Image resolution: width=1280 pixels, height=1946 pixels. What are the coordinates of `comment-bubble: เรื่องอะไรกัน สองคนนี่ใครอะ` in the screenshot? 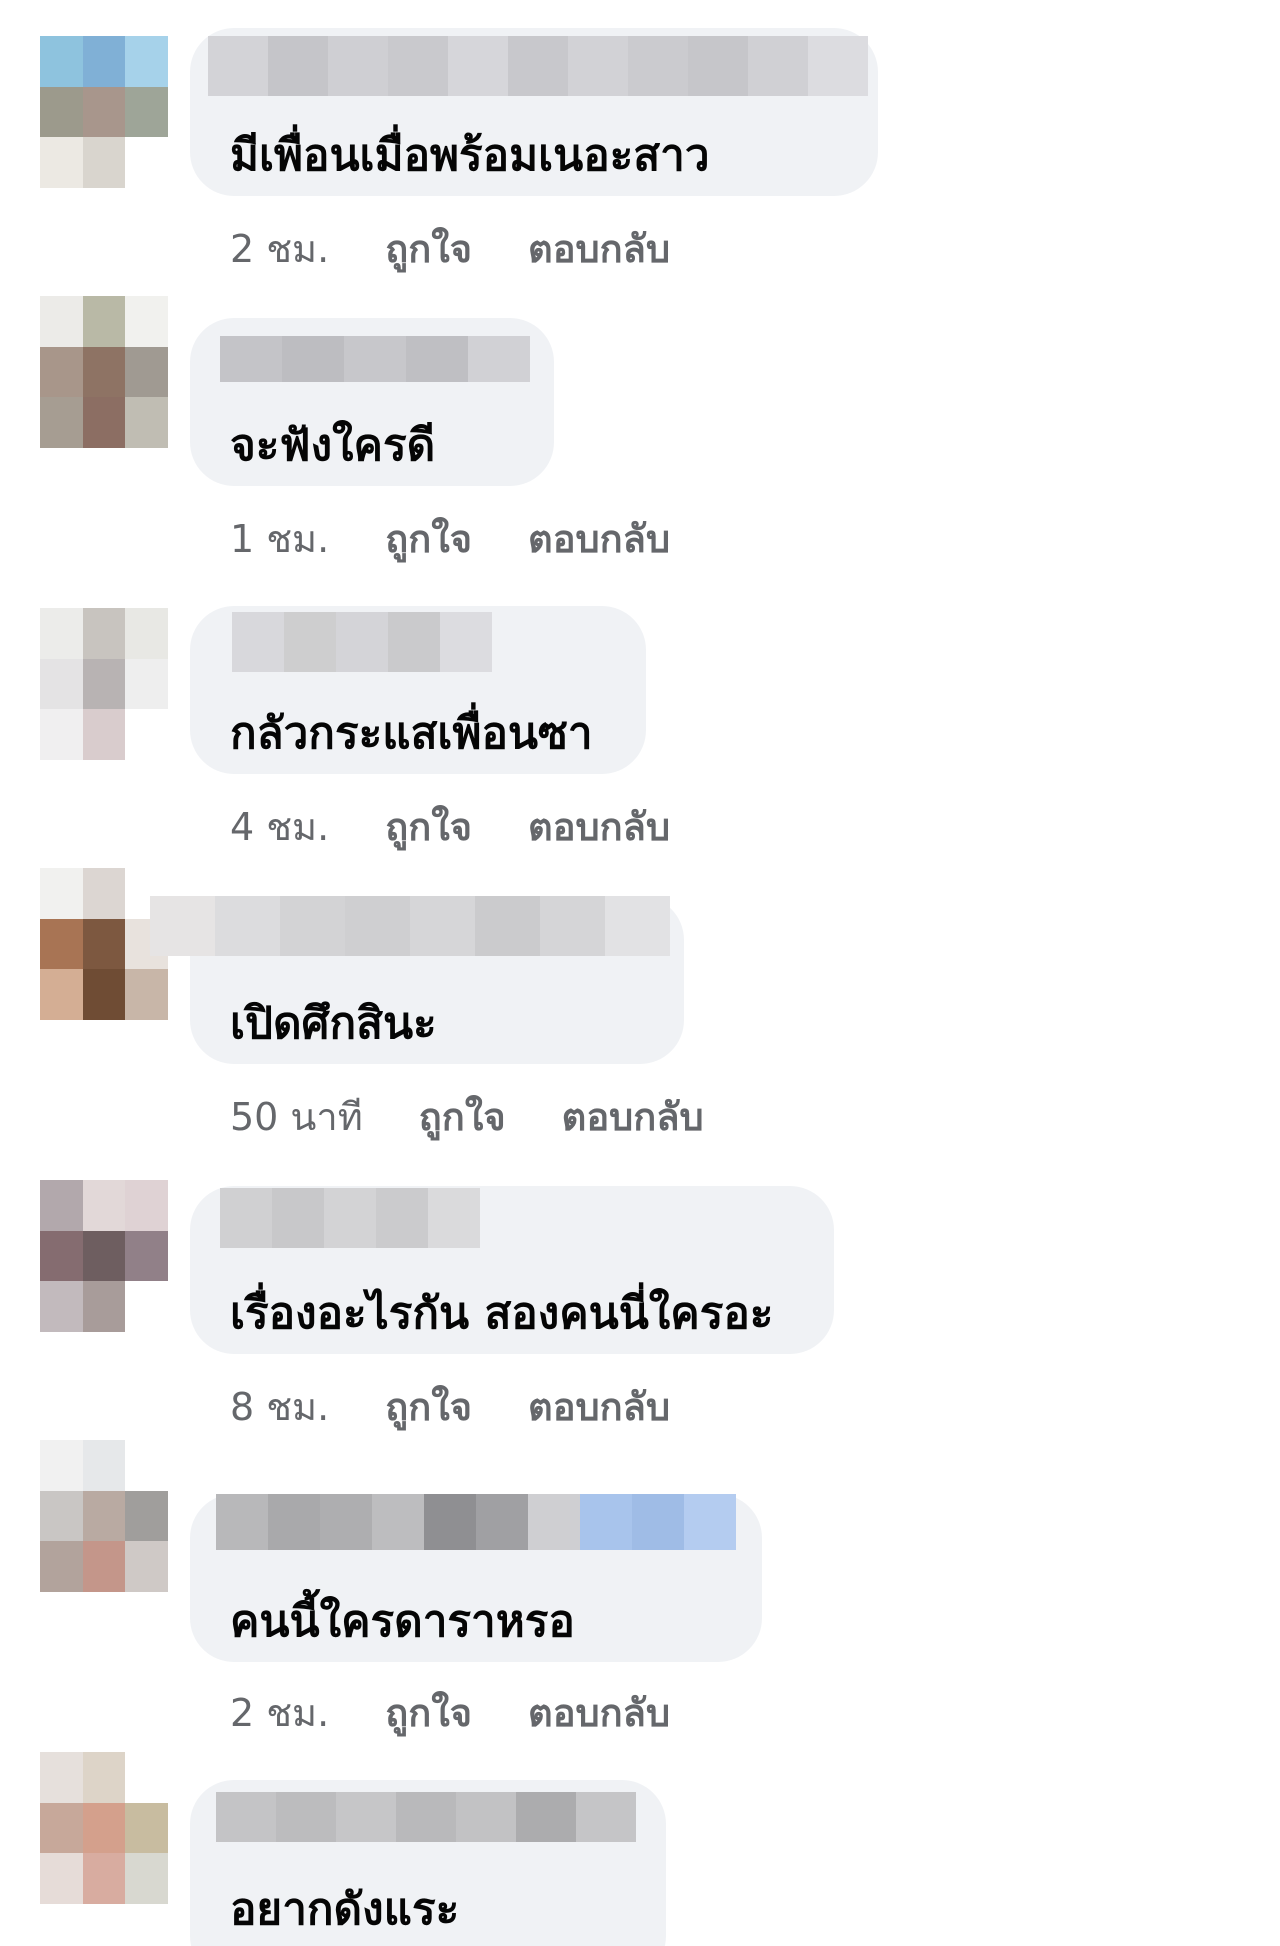 It's located at (512, 1270).